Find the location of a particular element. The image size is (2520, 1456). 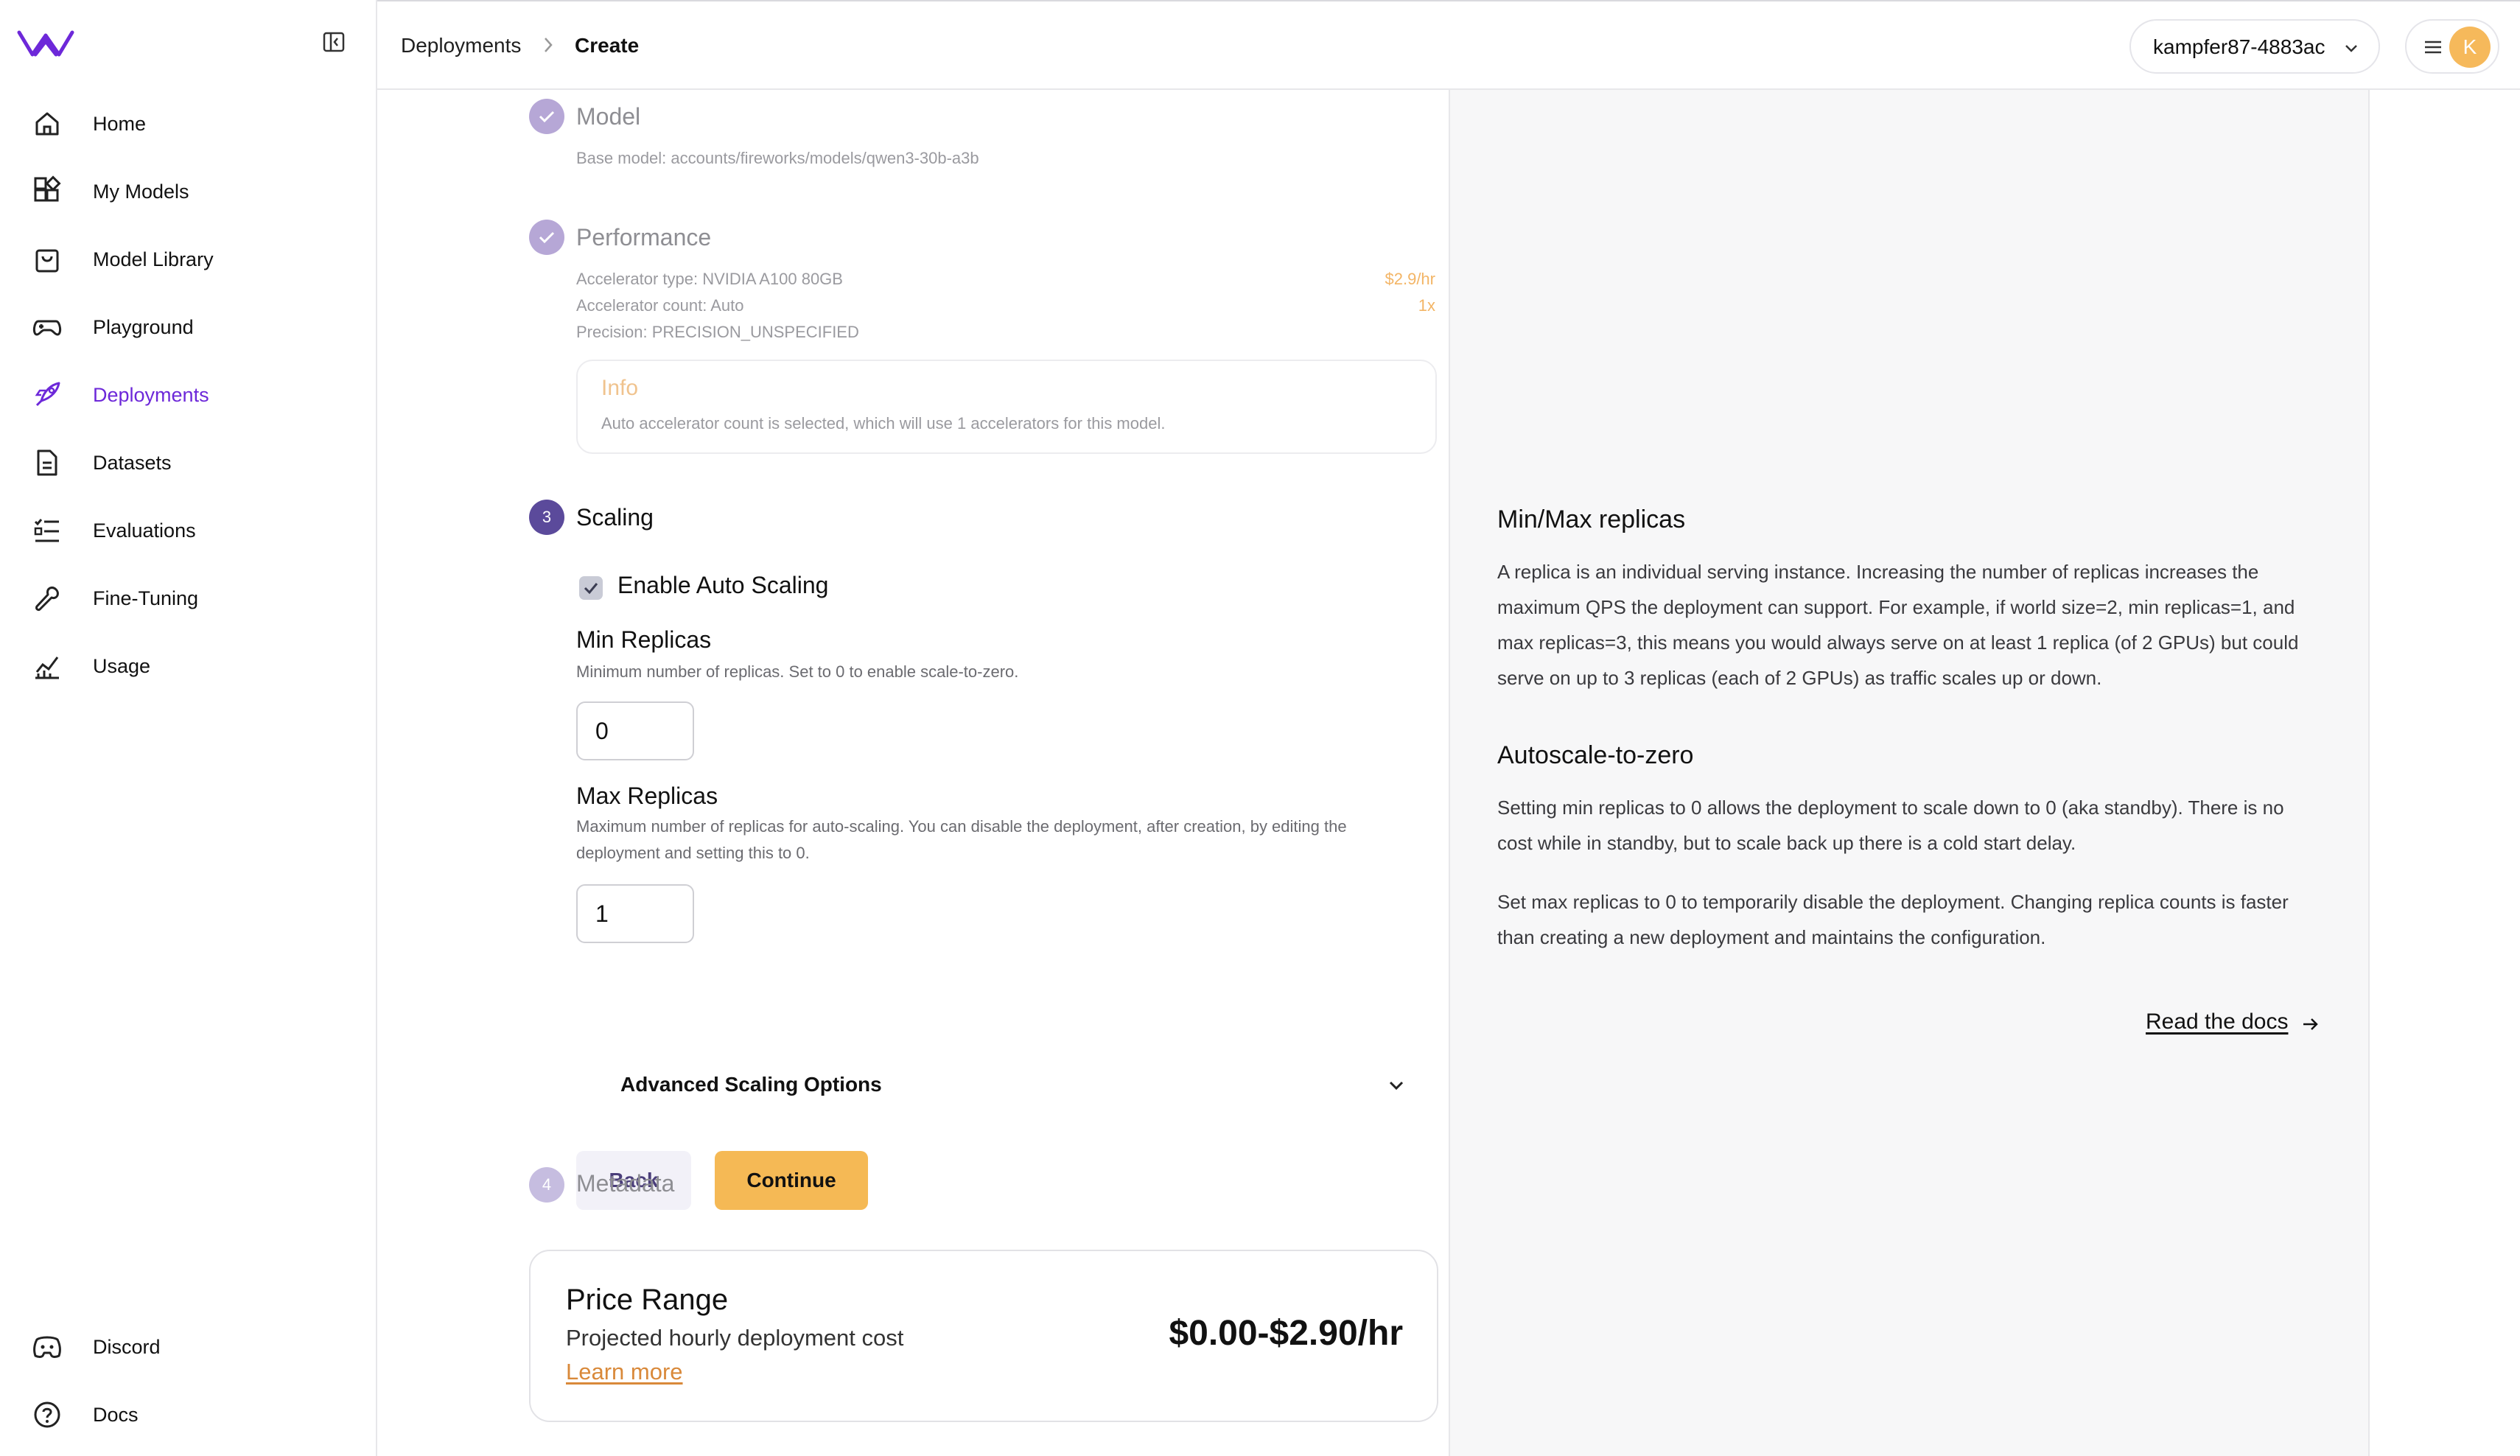

fireworks-logo is located at coordinates (46, 42).